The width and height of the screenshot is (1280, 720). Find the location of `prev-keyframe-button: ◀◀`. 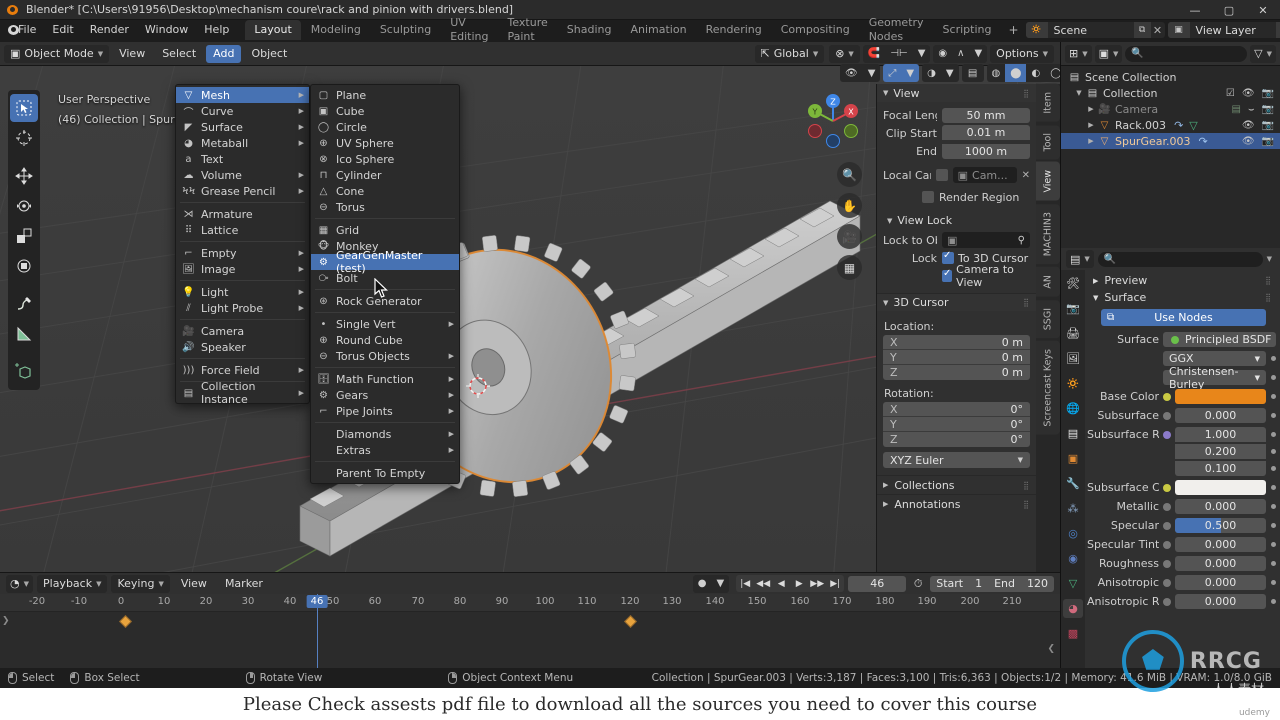

prev-keyframe-button: ◀◀ is located at coordinates (763, 583).